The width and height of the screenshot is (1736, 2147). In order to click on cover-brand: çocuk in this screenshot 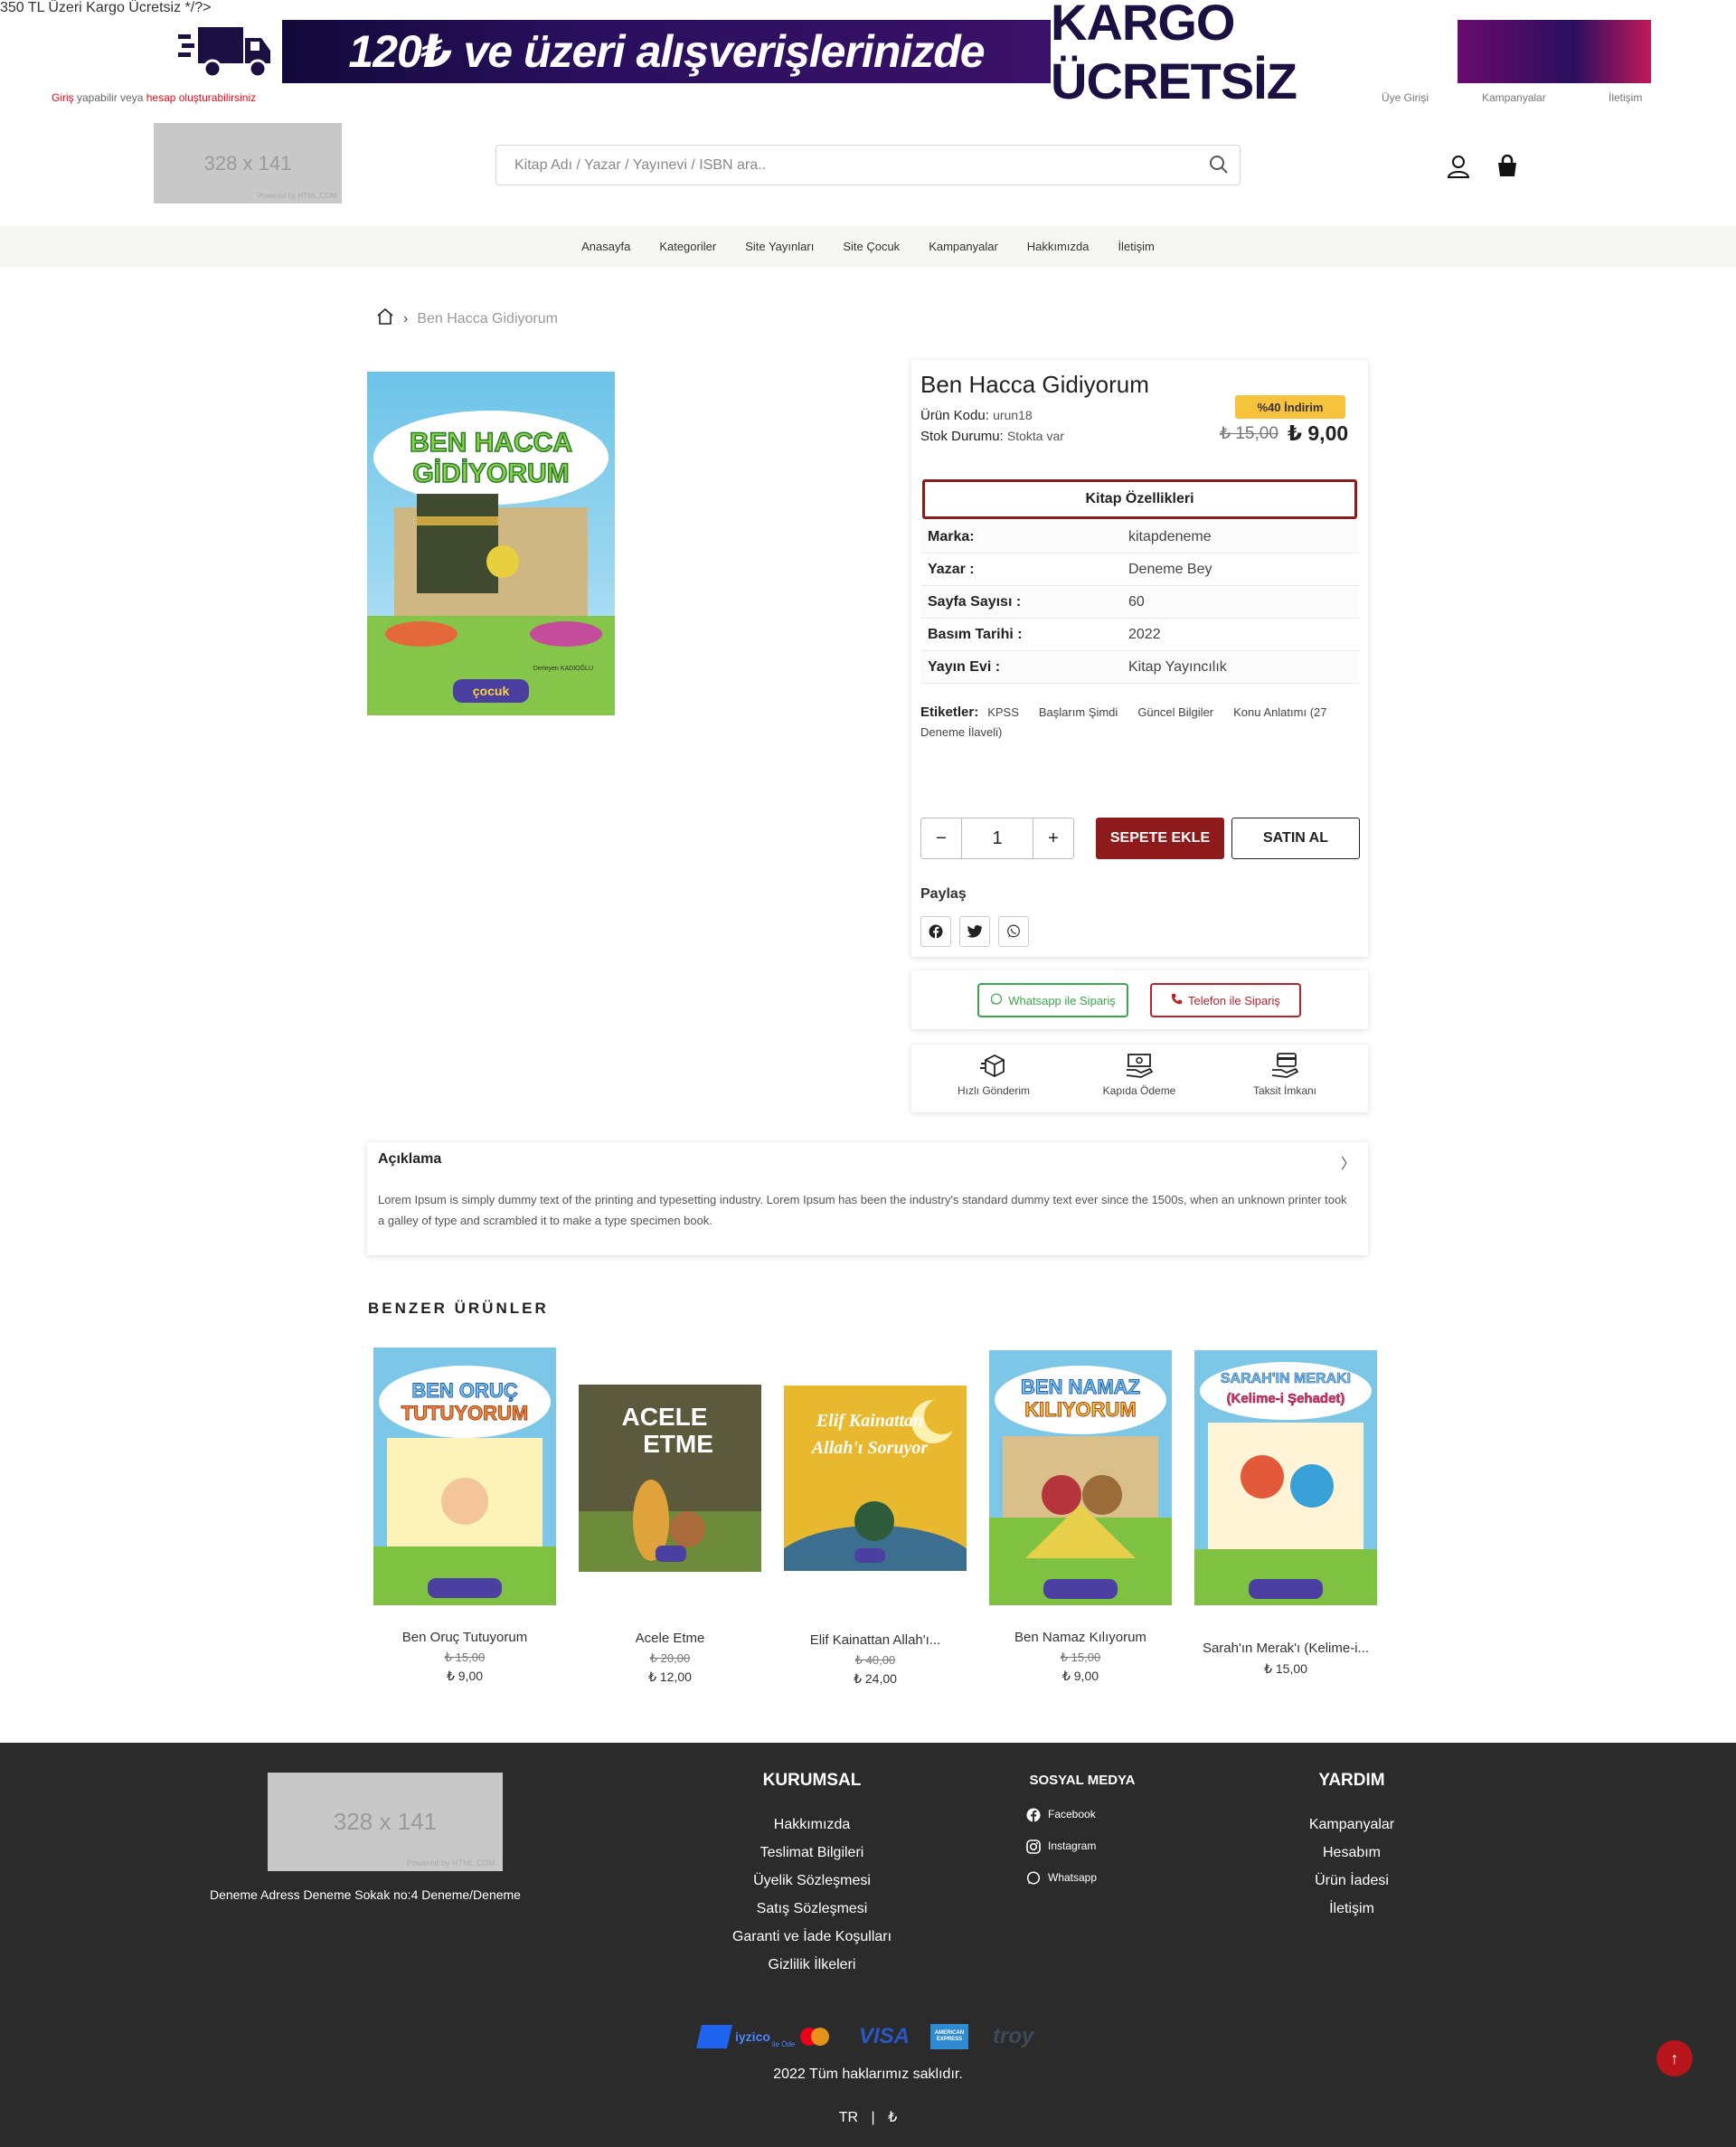, I will do `click(491, 691)`.